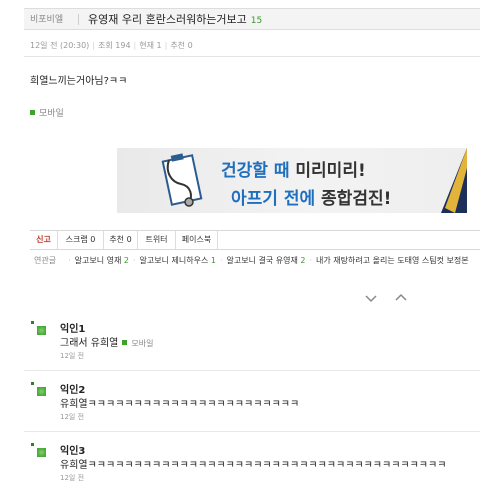  What do you see at coordinates (255, 240) in the screenshot?
I see `post-action-tabs: 신고 스크랩 0 추천 0 트위터 페이스북` at bounding box center [255, 240].